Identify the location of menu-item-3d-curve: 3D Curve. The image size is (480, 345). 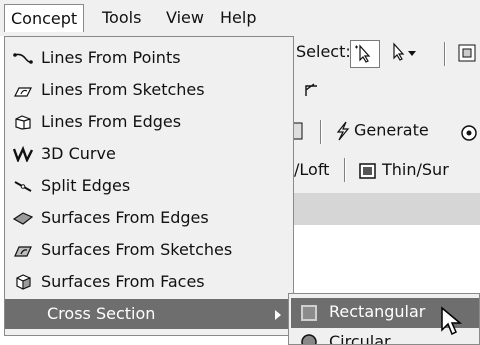
(149, 154).